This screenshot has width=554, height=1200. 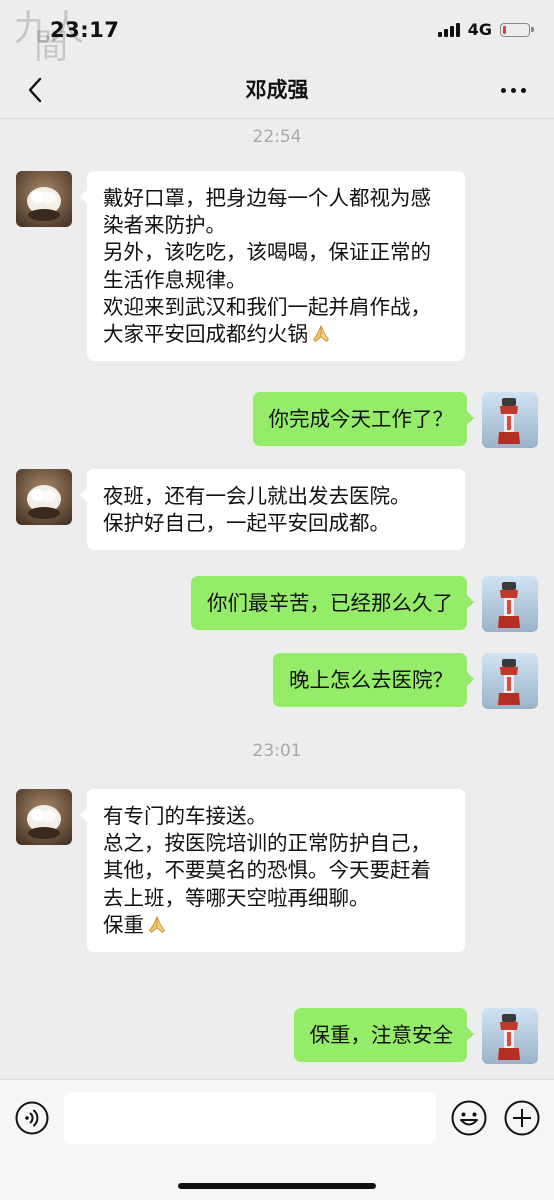 I want to click on battery-icon, so click(x=517, y=29).